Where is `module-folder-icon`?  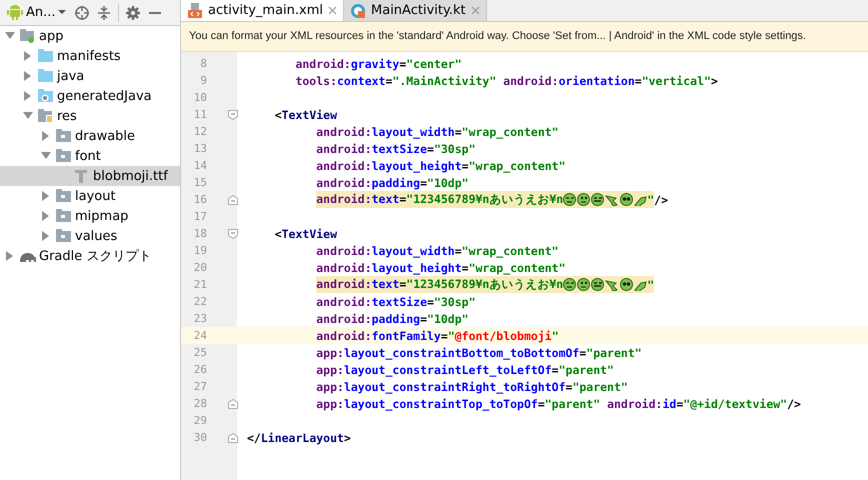
module-folder-icon is located at coordinates (27, 36).